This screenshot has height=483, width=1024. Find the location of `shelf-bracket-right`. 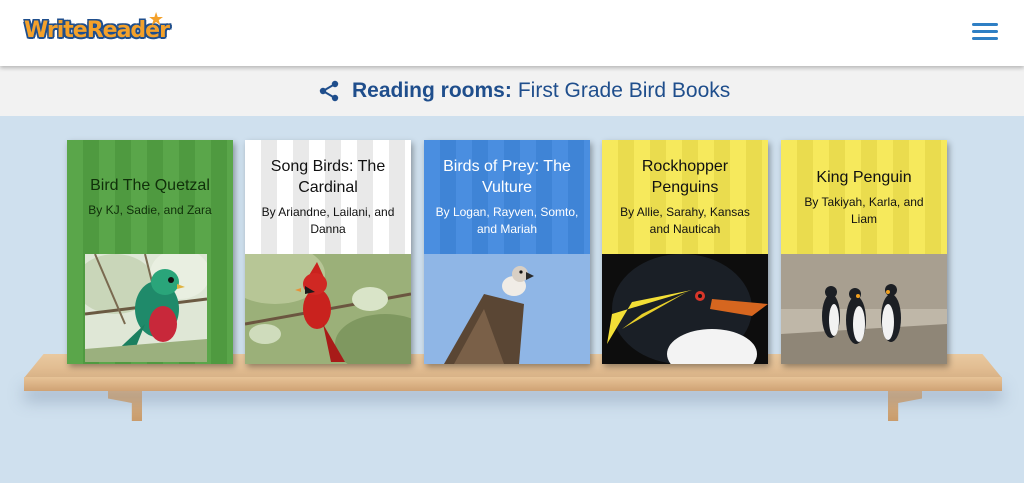

shelf-bracket-right is located at coordinates (905, 406).